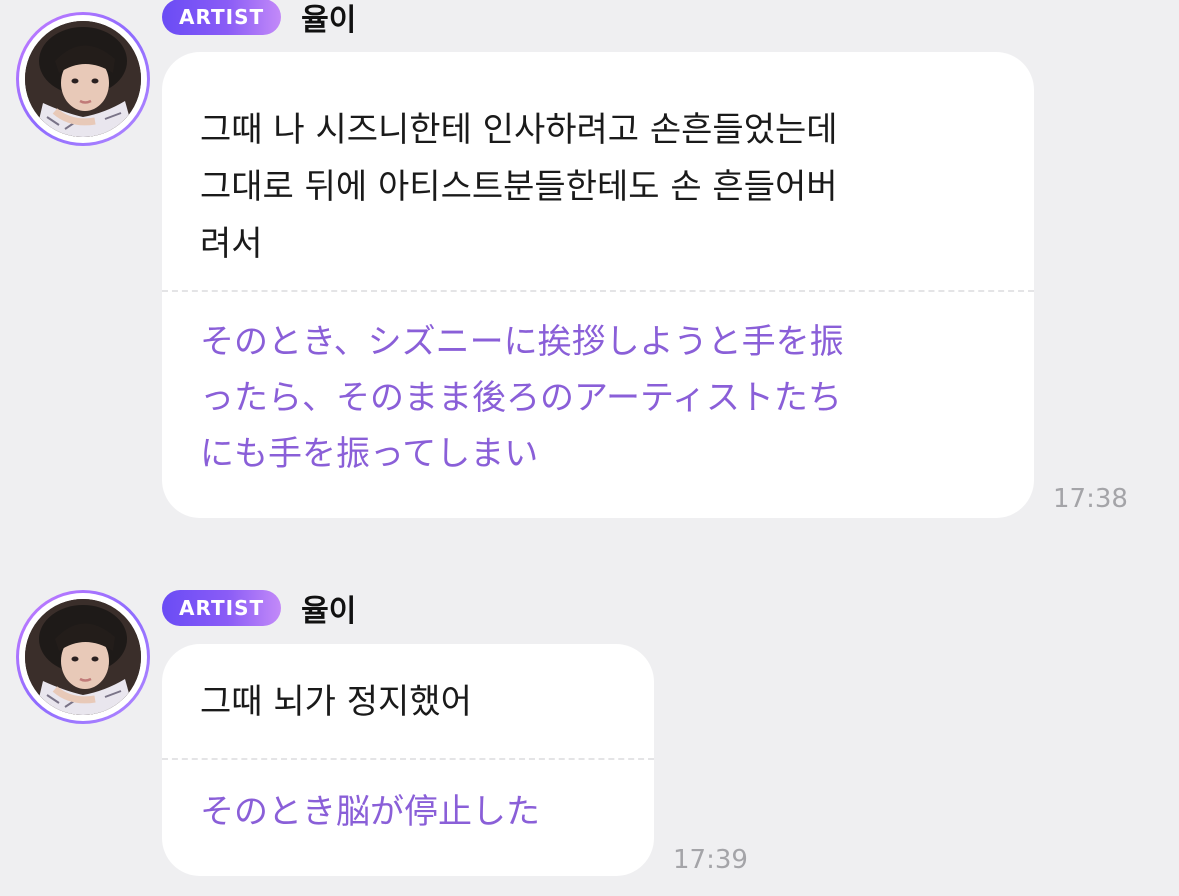  What do you see at coordinates (336, 702) in the screenshot?
I see `original-line: 그때 뇌가 정지했어` at bounding box center [336, 702].